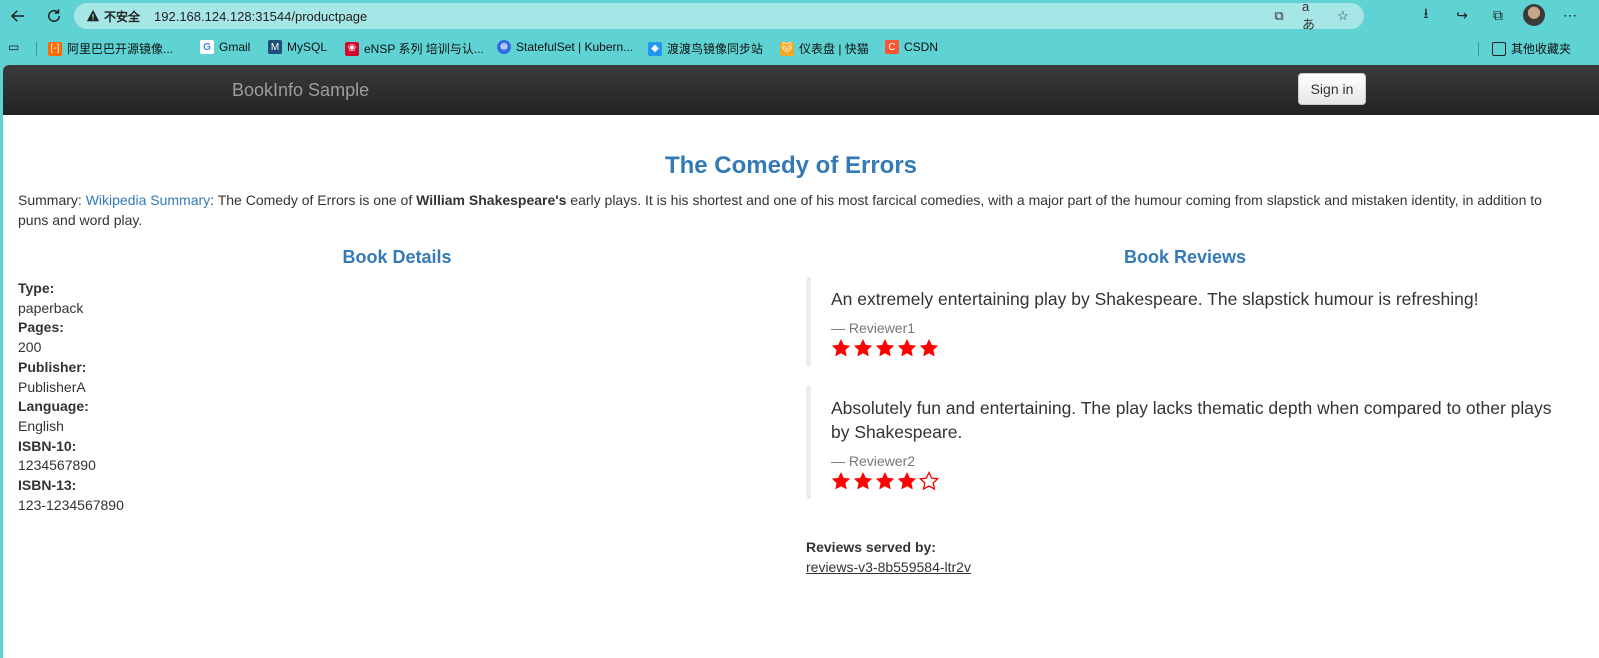 Image resolution: width=1599 pixels, height=658 pixels. What do you see at coordinates (47, 445) in the screenshot?
I see `detail-label-isbn10: ISBN-10:` at bounding box center [47, 445].